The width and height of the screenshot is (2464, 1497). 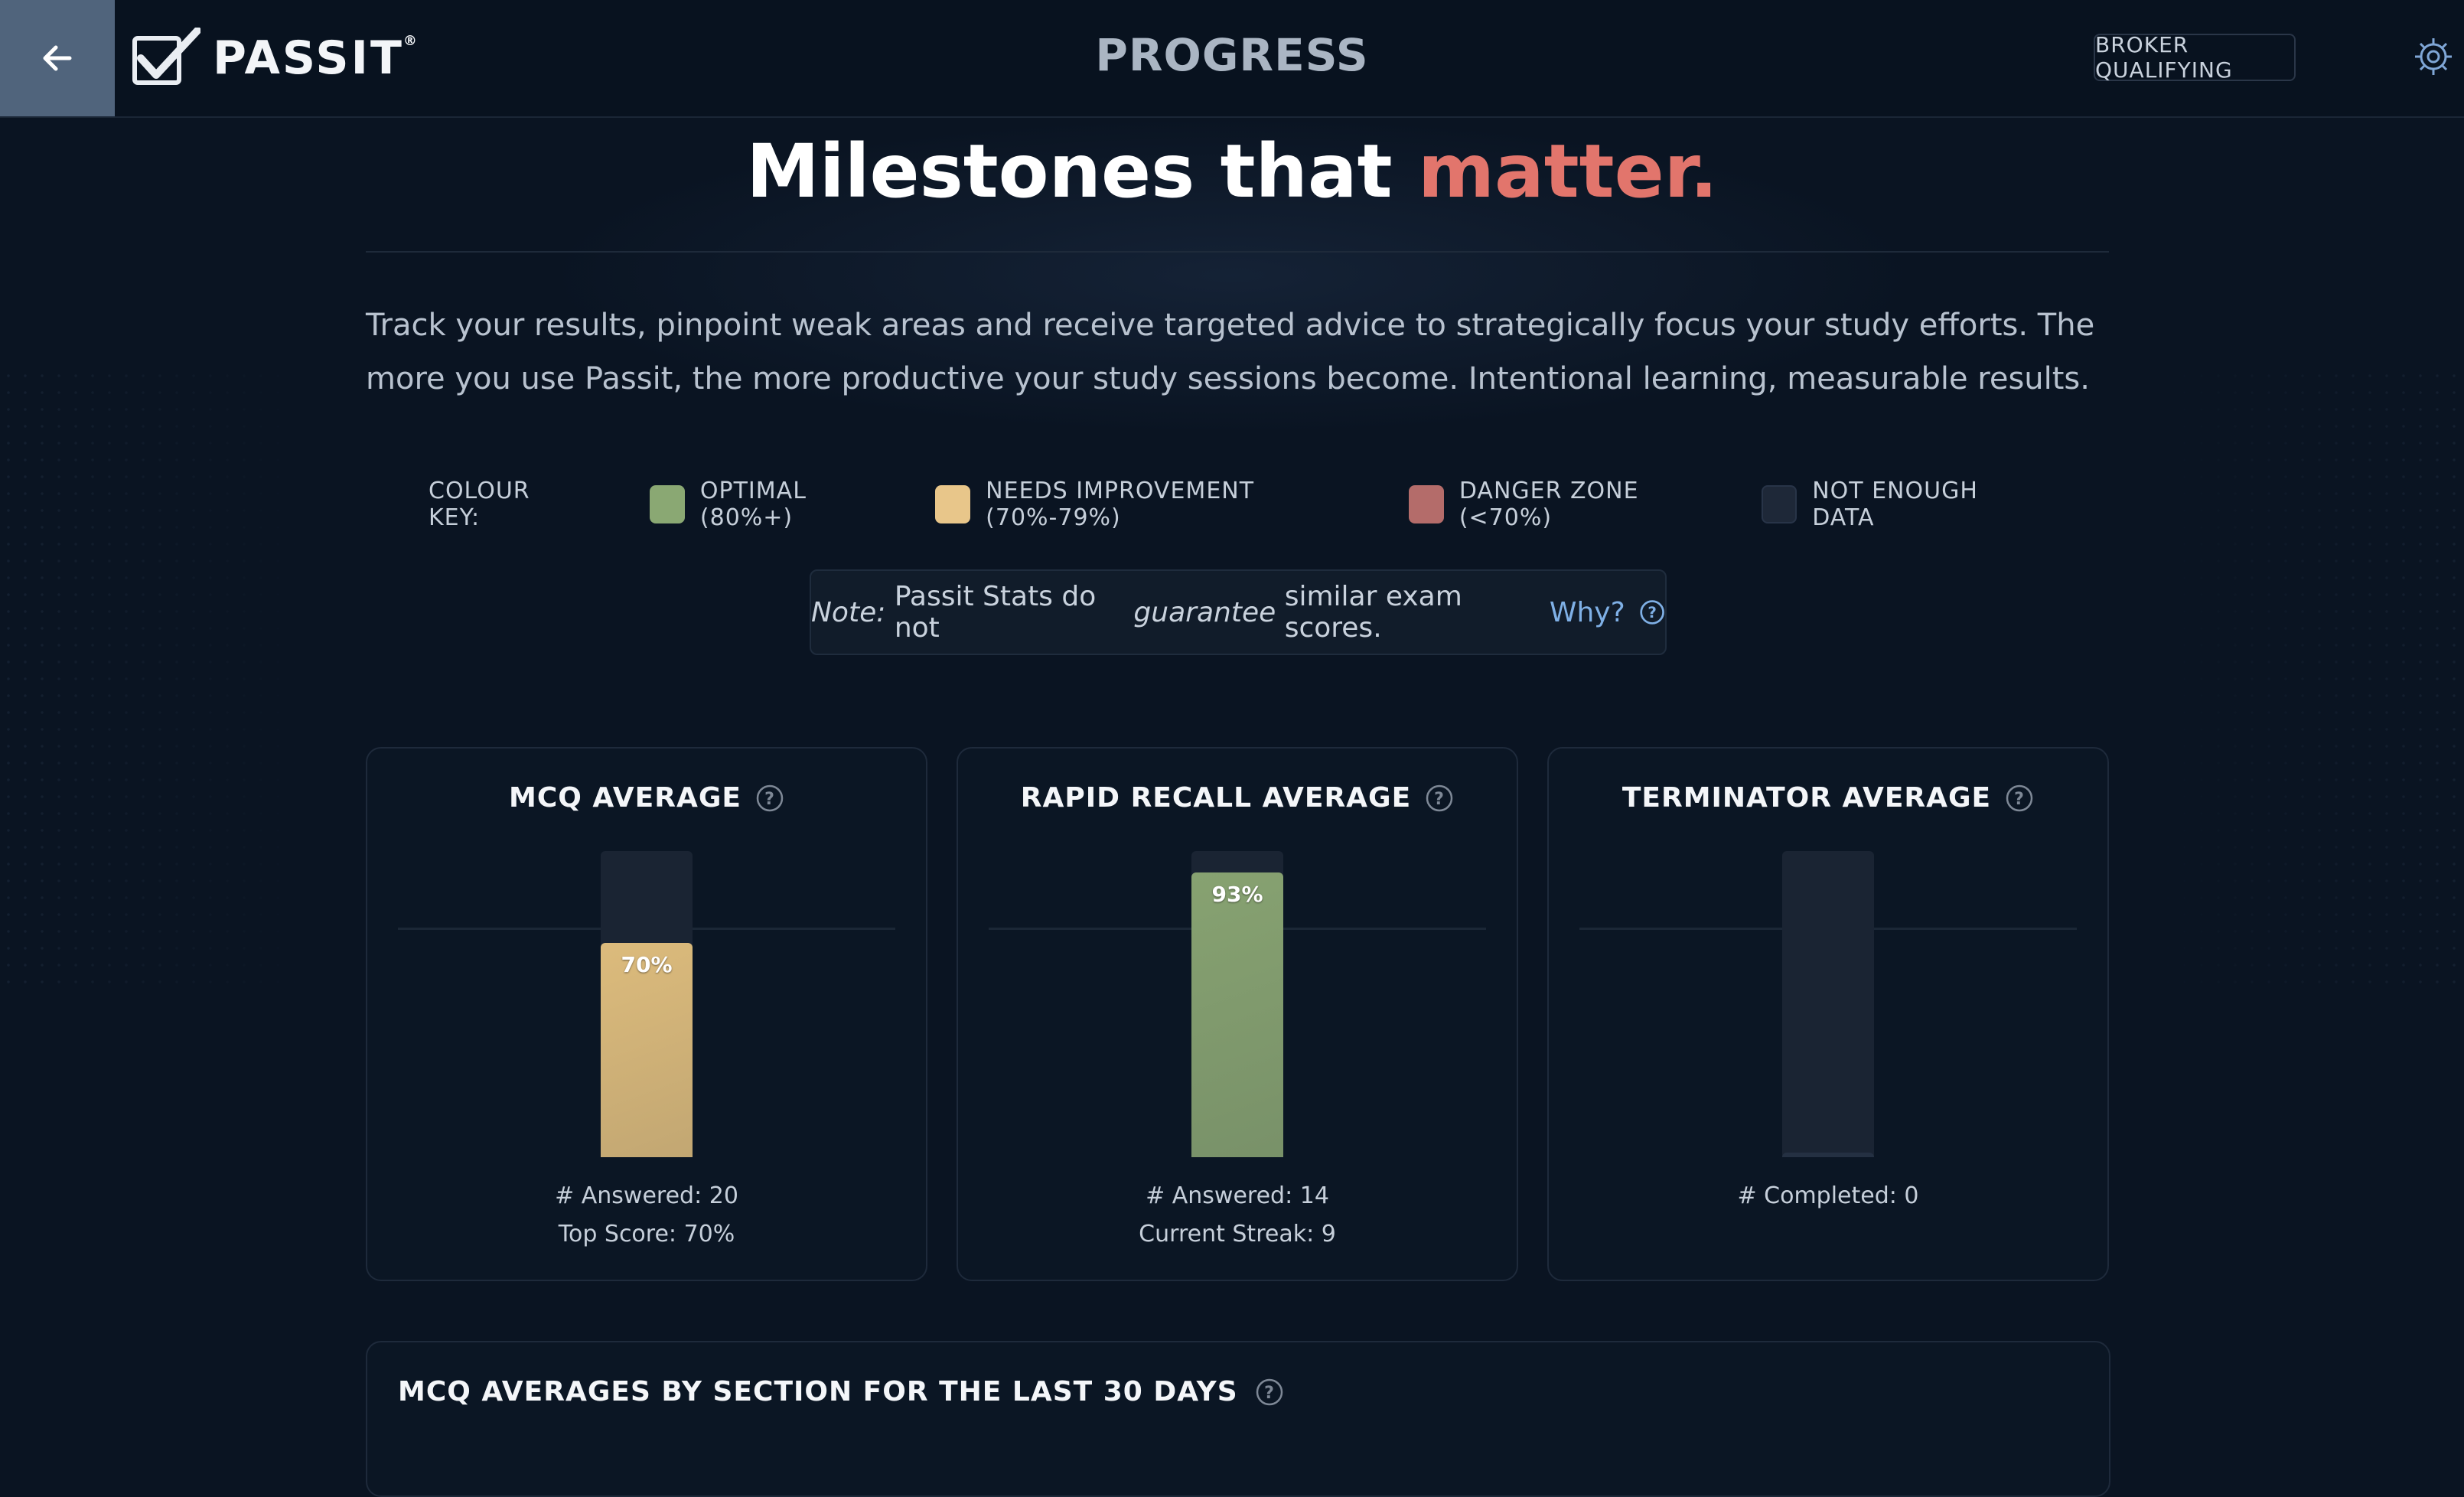 What do you see at coordinates (1232, 171) in the screenshot?
I see `headline: Milestones that matter.` at bounding box center [1232, 171].